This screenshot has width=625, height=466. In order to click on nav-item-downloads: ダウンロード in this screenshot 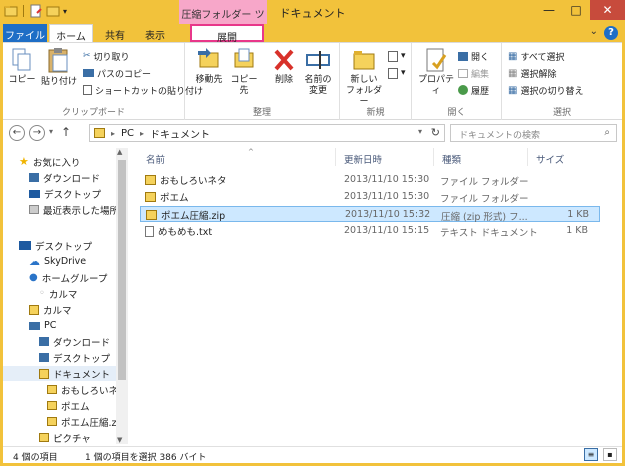, I will do `click(64, 177)`.